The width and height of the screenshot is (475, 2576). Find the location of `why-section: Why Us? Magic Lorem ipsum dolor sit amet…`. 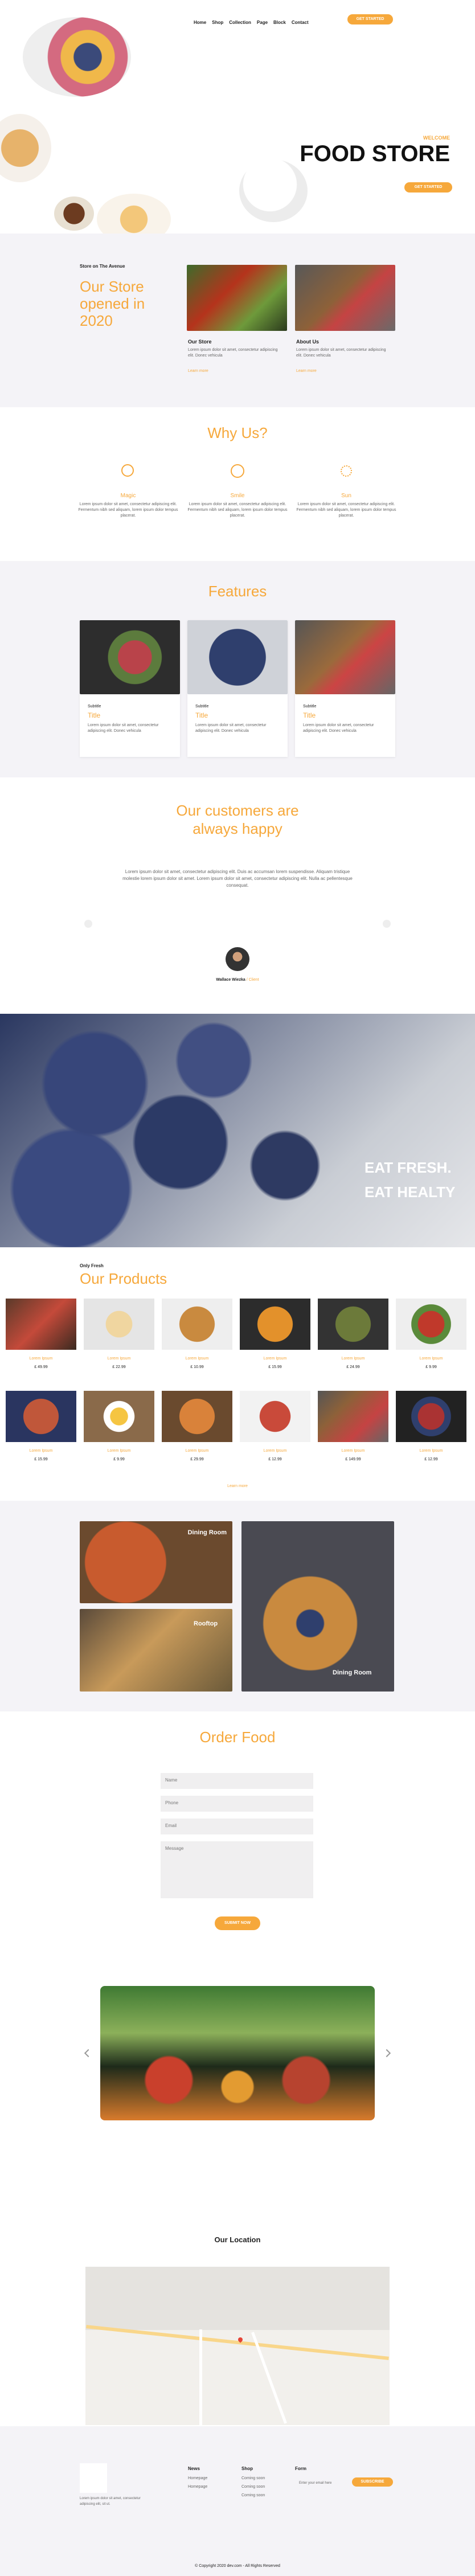

why-section: Why Us? Magic Lorem ipsum dolor sit amet… is located at coordinates (237, 484).